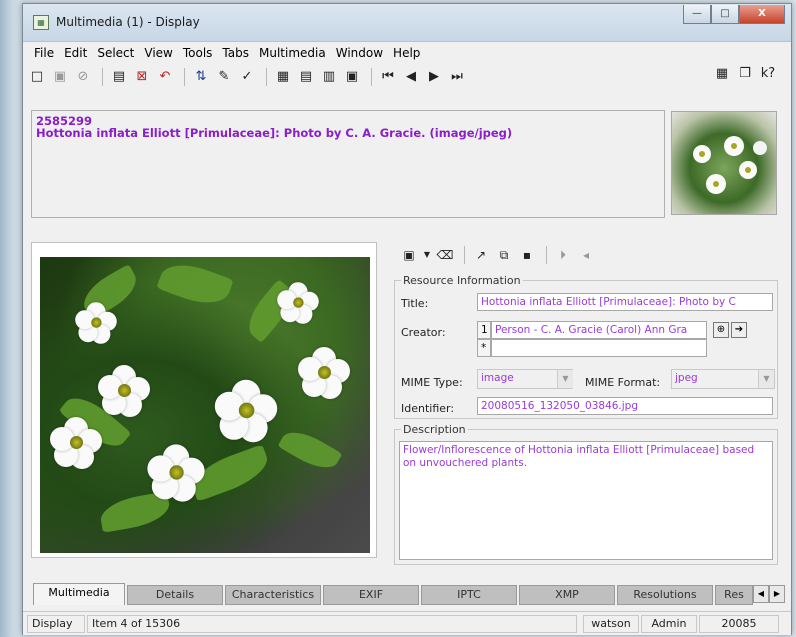 This screenshot has height=637, width=796. What do you see at coordinates (41, 22) in the screenshot?
I see `app-icon: ▦` at bounding box center [41, 22].